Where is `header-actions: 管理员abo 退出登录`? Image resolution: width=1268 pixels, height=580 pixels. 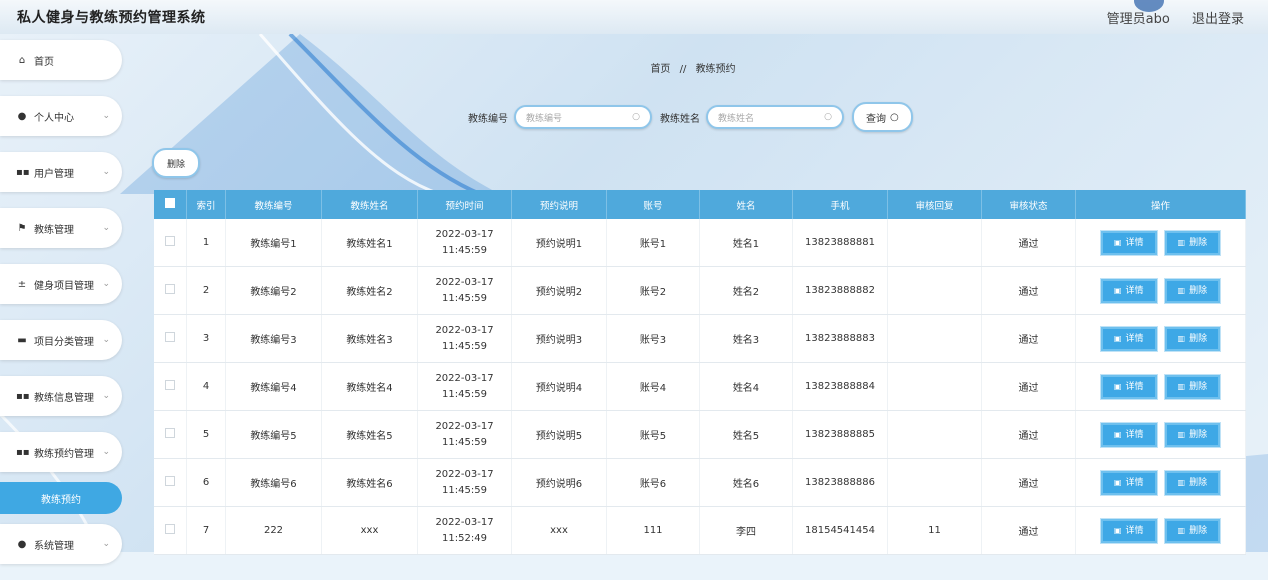
header-actions: 管理员abo 退出登录 is located at coordinates (1166, 17).